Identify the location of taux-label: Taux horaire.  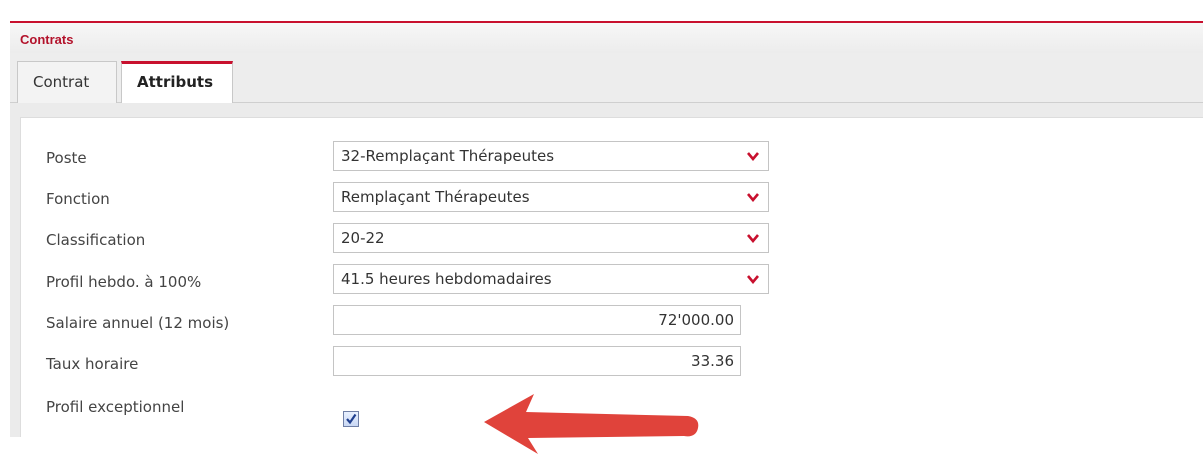
(92, 364).